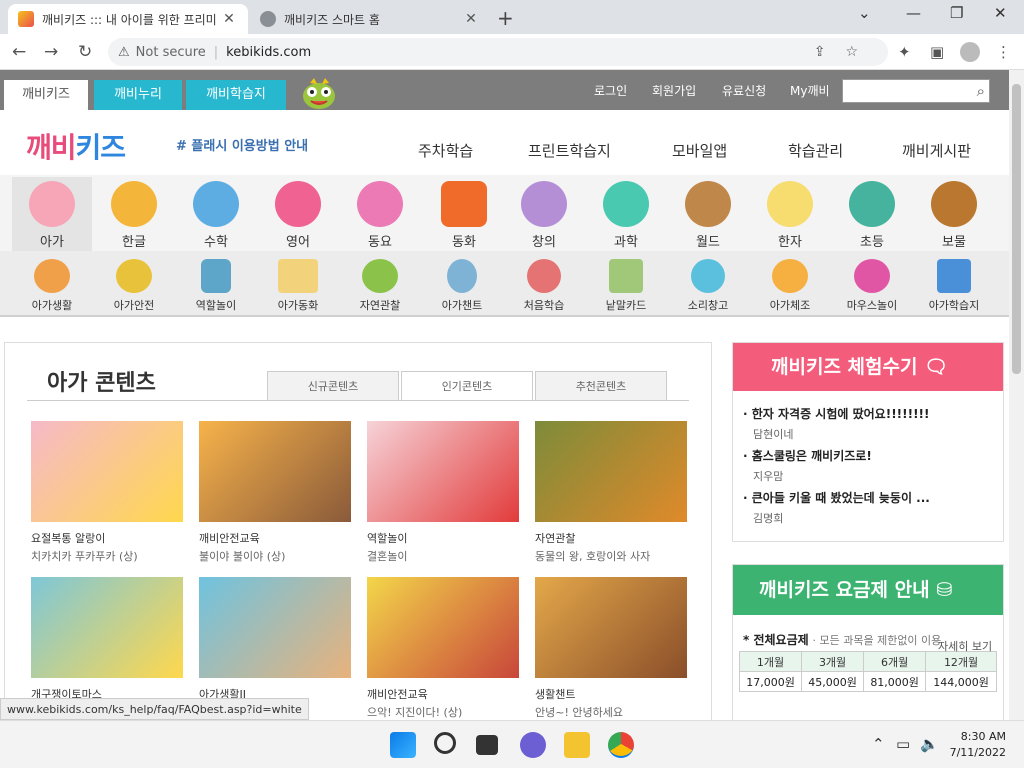 Image resolution: width=1024 pixels, height=768 pixels. Describe the element at coordinates (913, 13) in the screenshot. I see `minimize-button: —` at that location.